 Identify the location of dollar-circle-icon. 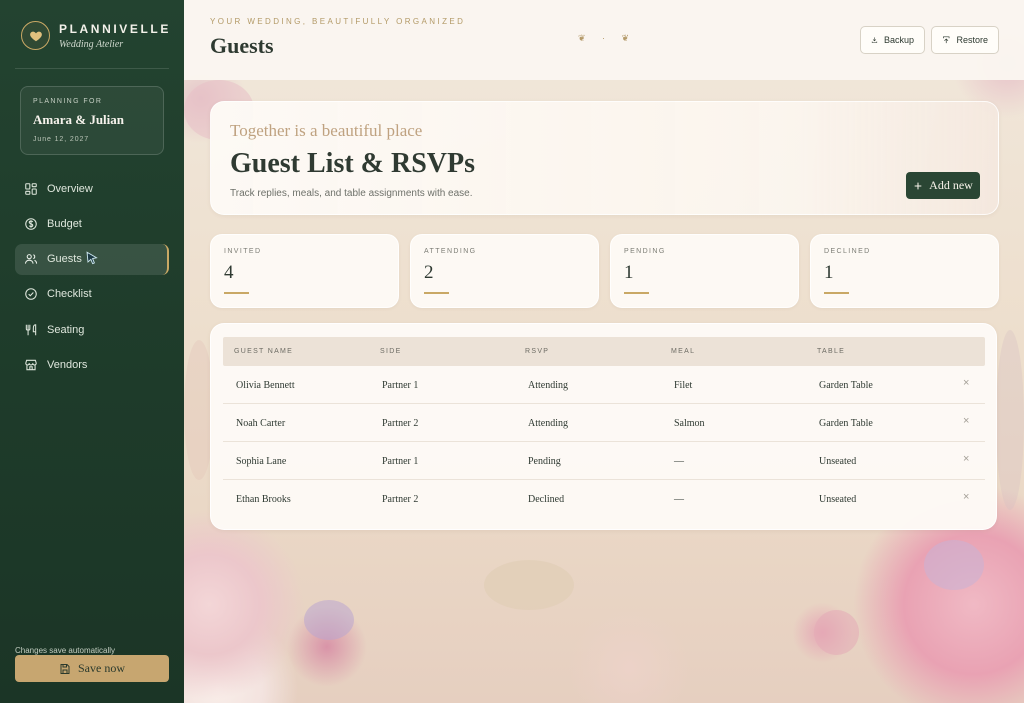
(31, 224).